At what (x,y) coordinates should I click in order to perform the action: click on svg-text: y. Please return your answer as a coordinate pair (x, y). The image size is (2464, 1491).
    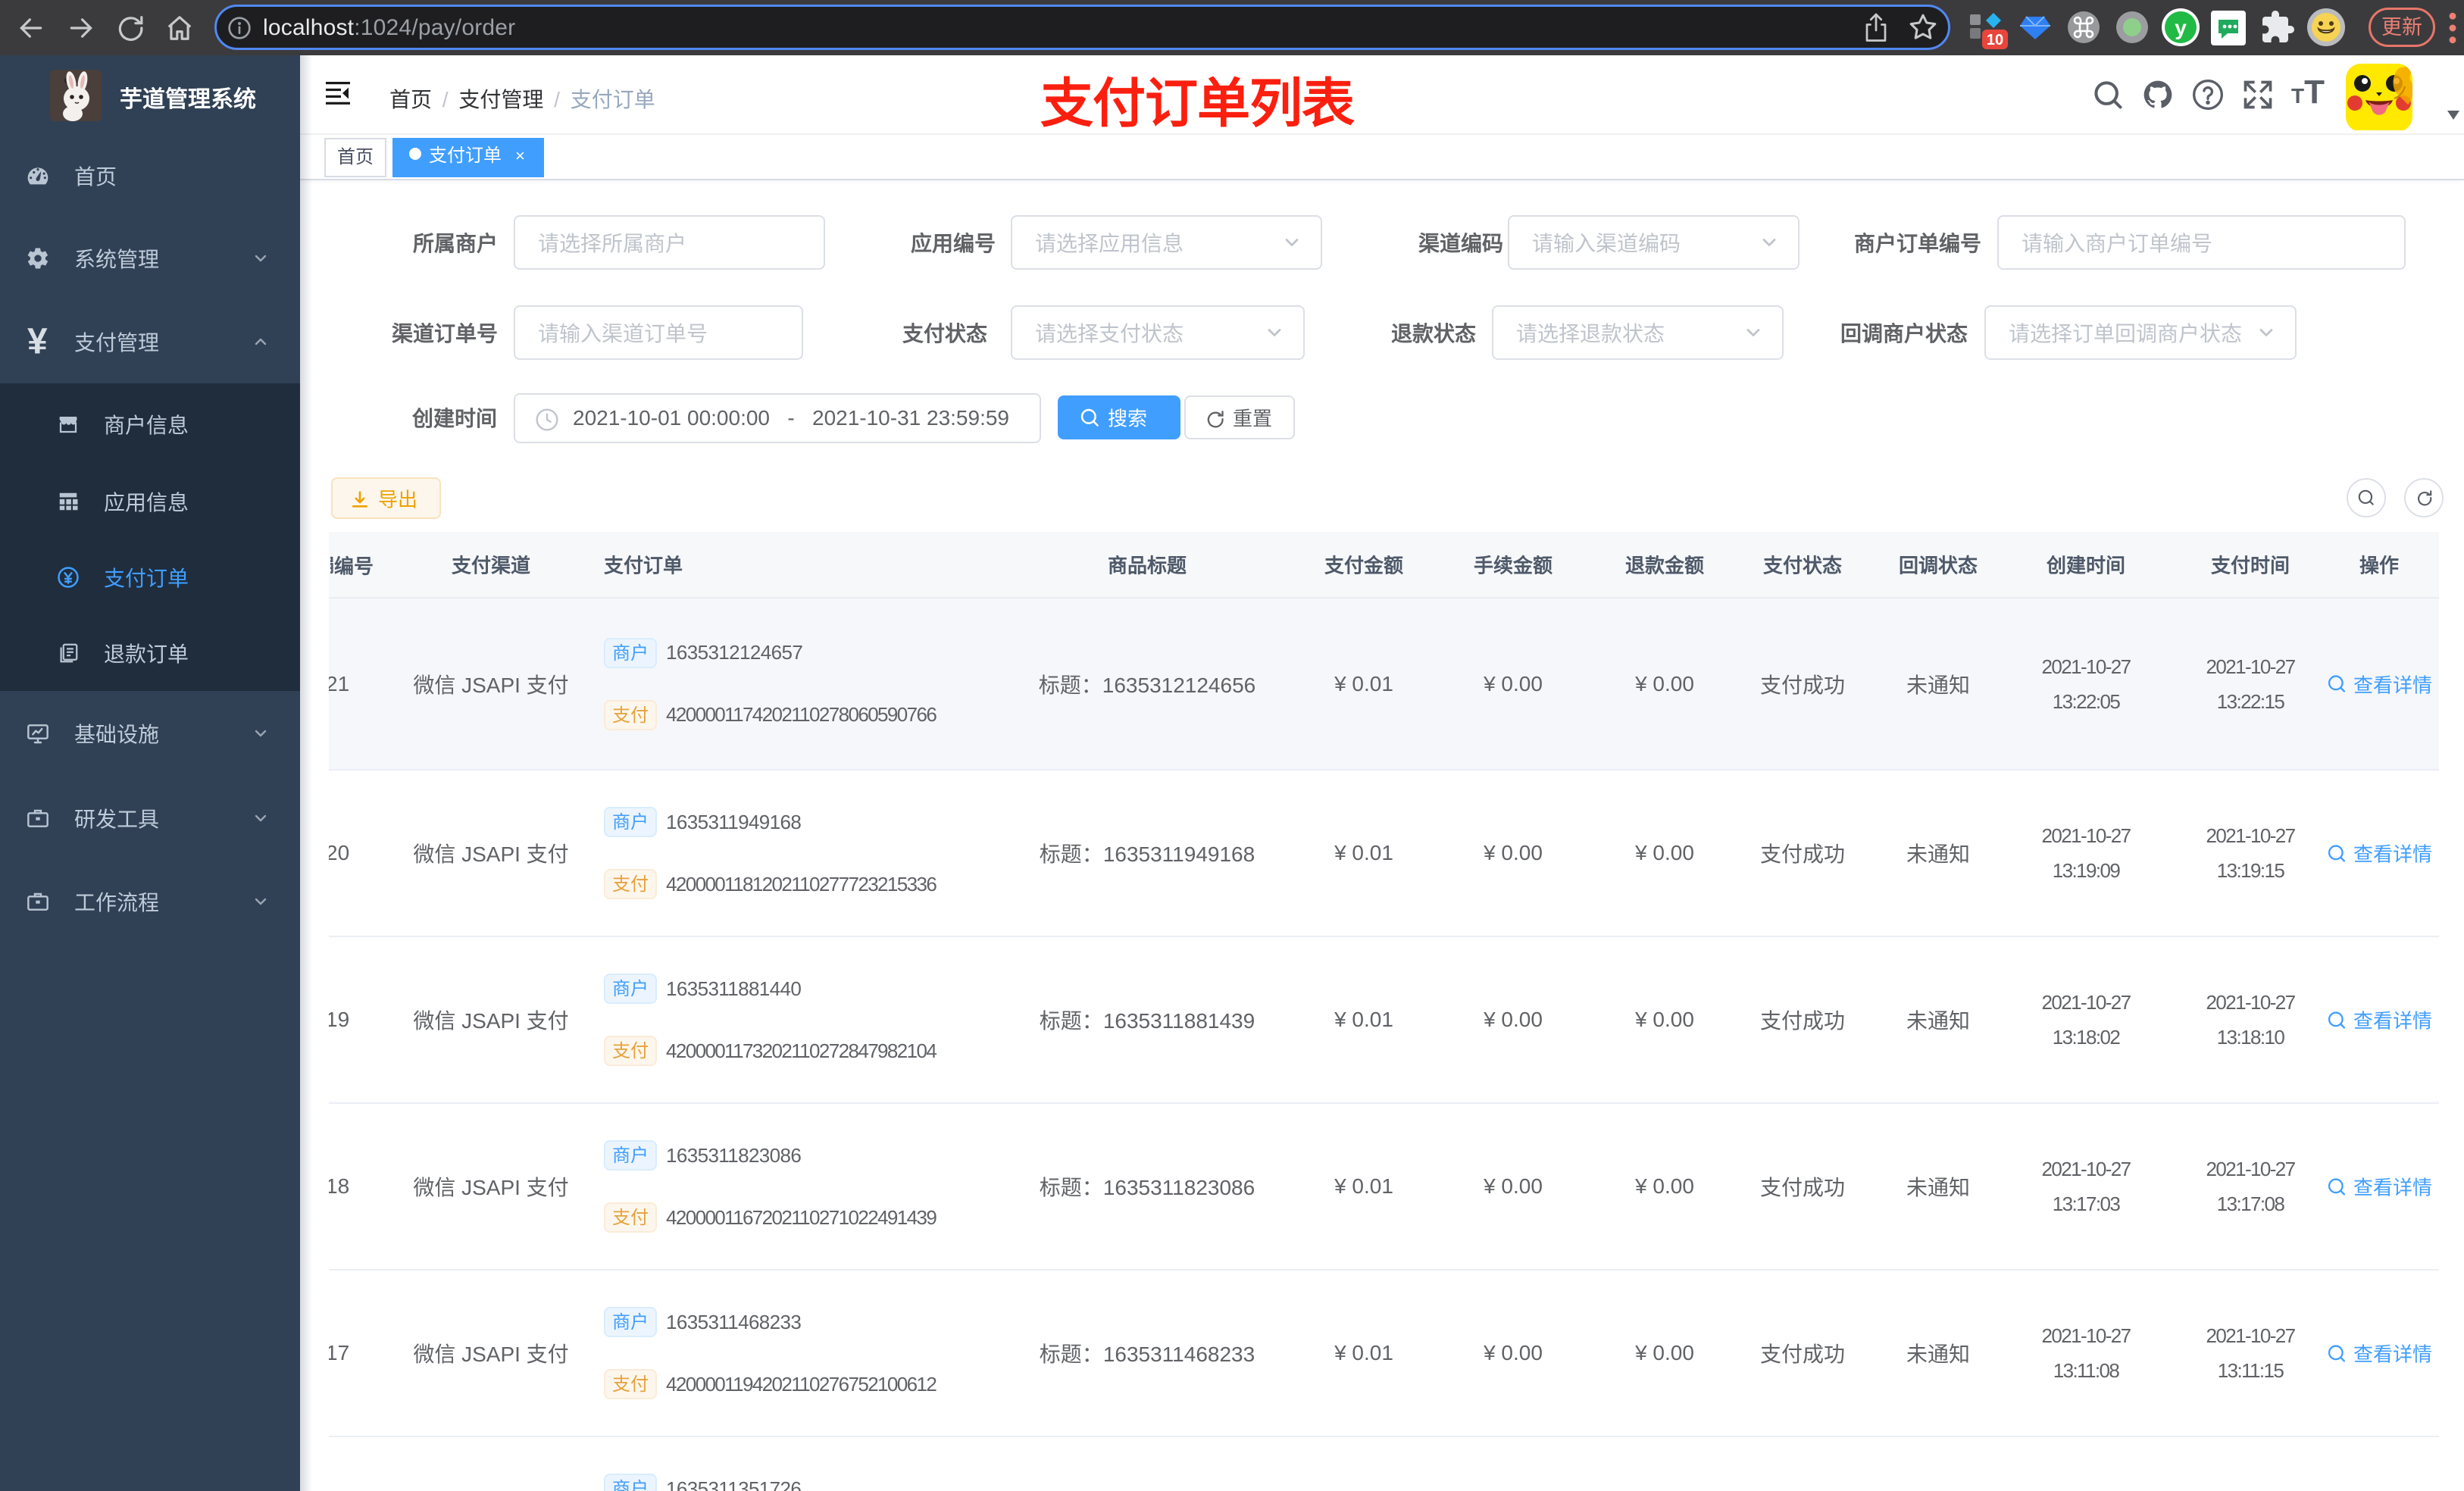
    Looking at the image, I should click on (2181, 27).